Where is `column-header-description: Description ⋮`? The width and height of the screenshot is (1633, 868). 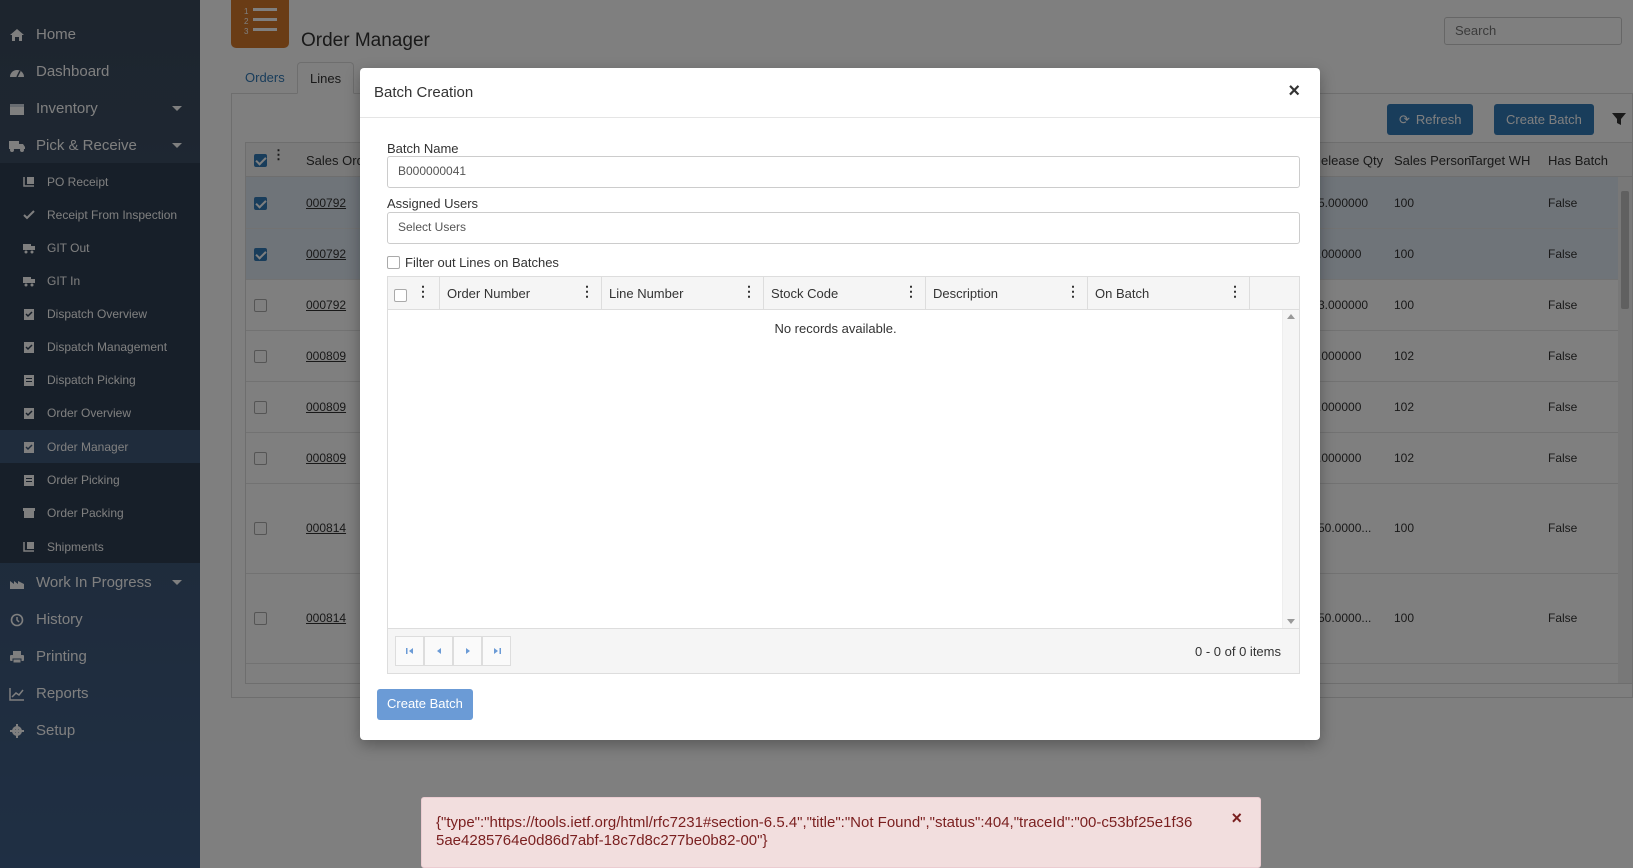 column-header-description: Description ⋮ is located at coordinates (1006, 293).